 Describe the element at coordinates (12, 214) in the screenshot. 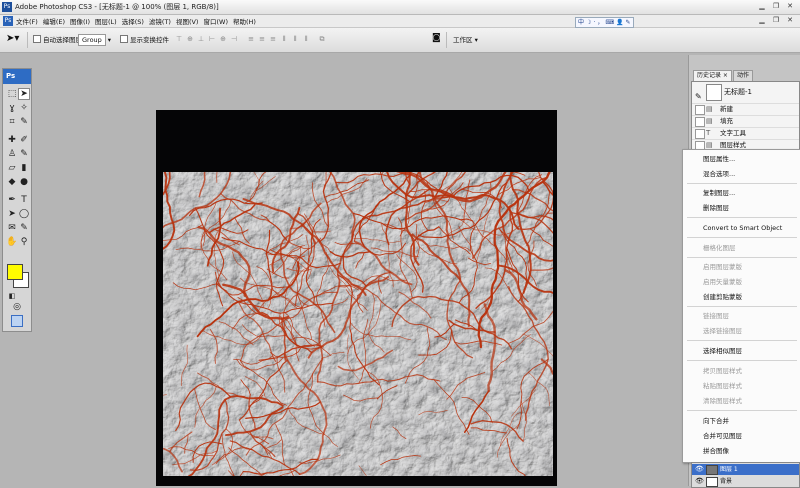

I see `path-selection-tool-icon: ➤` at that location.